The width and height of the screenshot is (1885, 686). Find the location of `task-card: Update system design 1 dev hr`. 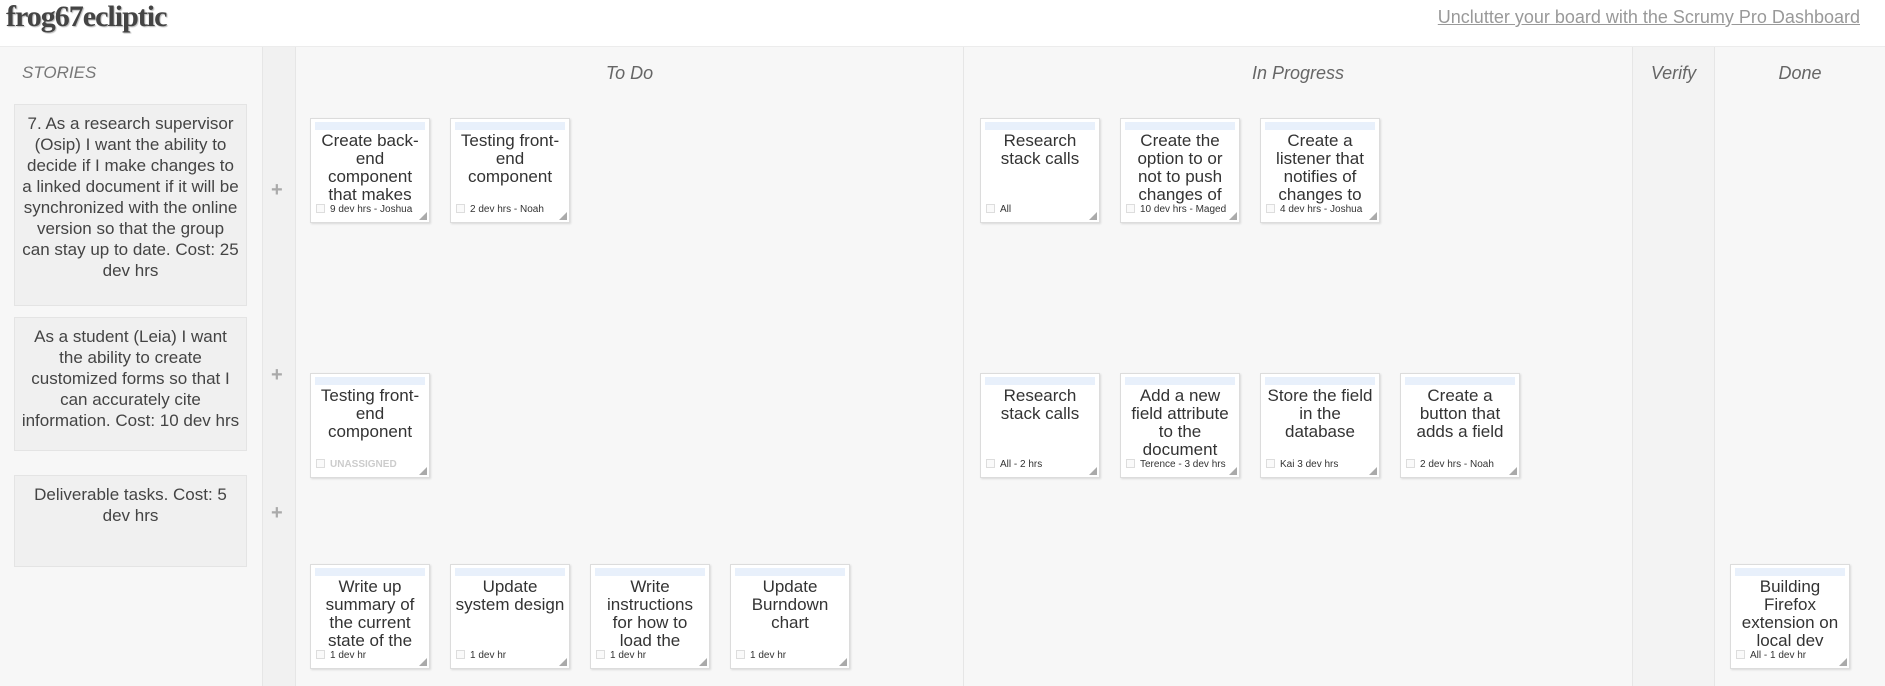

task-card: Update system design 1 dev hr is located at coordinates (510, 616).